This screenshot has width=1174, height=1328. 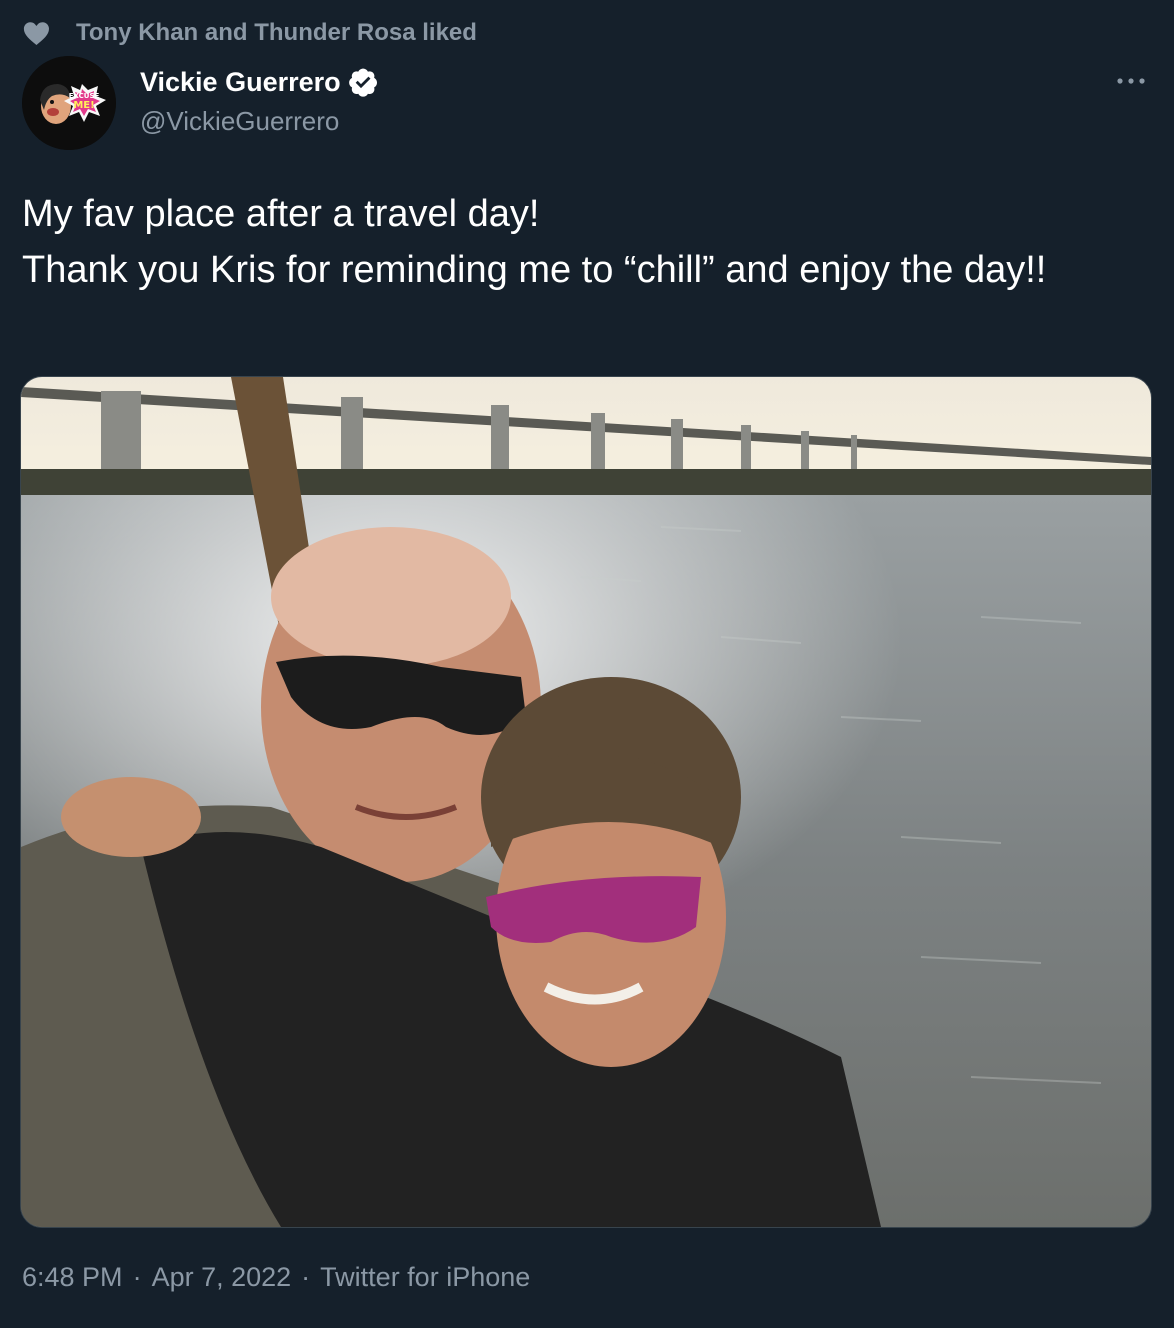 I want to click on more-icon, so click(x=1131, y=81).